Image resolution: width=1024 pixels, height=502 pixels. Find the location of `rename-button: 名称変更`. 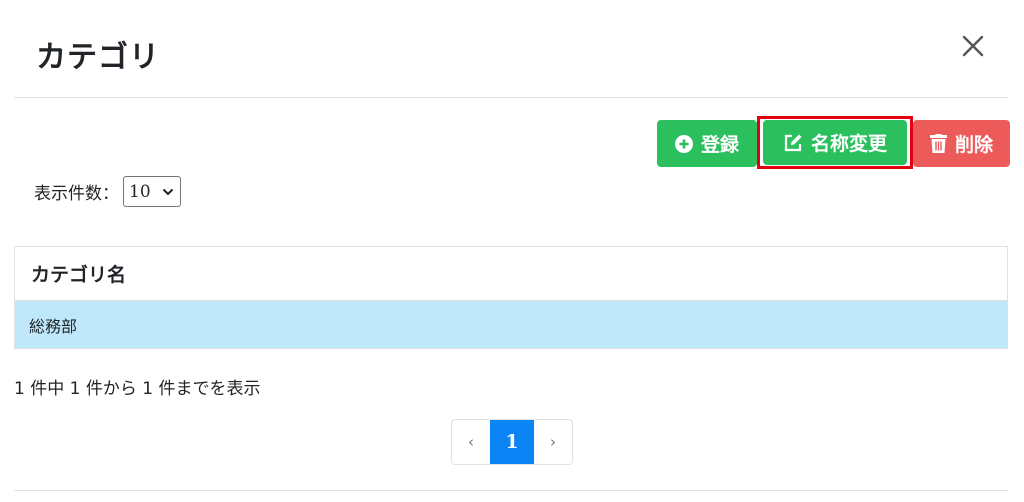

rename-button: 名称変更 is located at coordinates (835, 142).